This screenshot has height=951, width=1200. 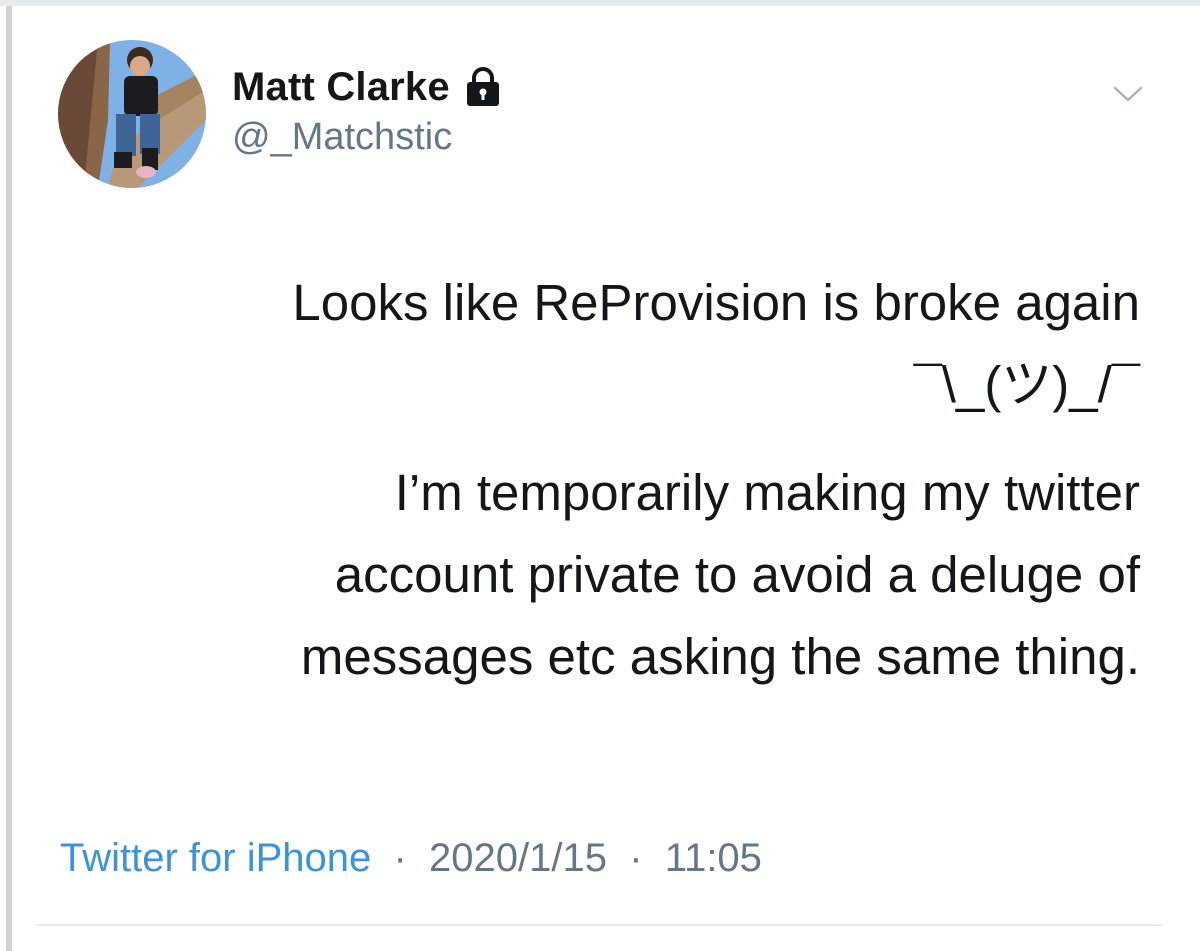 What do you see at coordinates (215, 858) in the screenshot?
I see `source-link: Twitter for iPhone` at bounding box center [215, 858].